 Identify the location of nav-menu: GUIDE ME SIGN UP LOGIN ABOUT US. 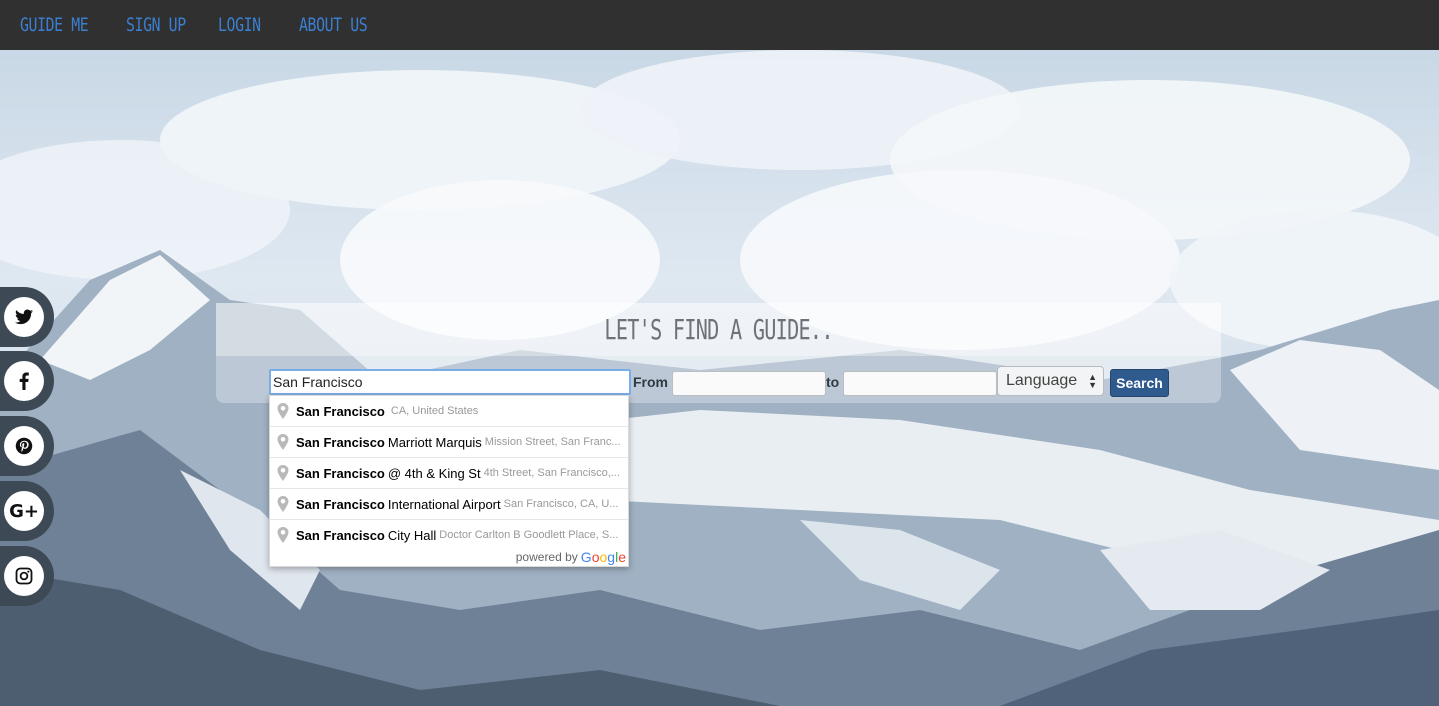
(719, 25).